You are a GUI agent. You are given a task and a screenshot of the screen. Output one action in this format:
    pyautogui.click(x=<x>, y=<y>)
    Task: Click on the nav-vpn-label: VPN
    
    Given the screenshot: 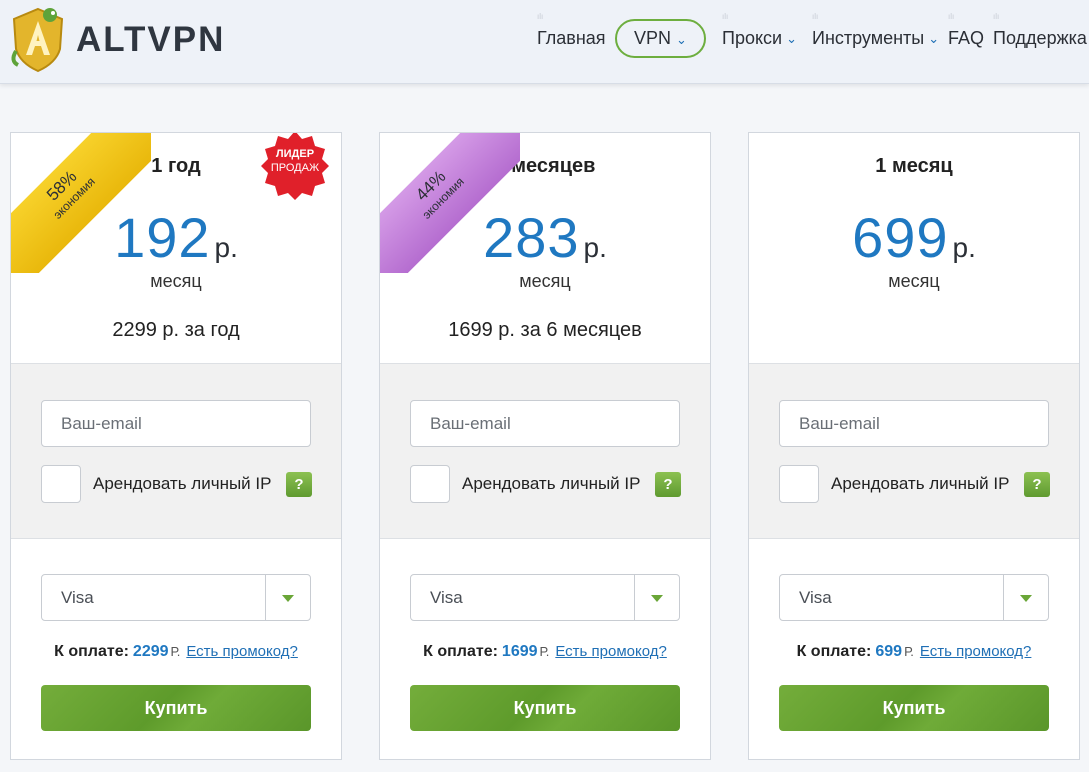 What is the action you would take?
    pyautogui.click(x=653, y=38)
    